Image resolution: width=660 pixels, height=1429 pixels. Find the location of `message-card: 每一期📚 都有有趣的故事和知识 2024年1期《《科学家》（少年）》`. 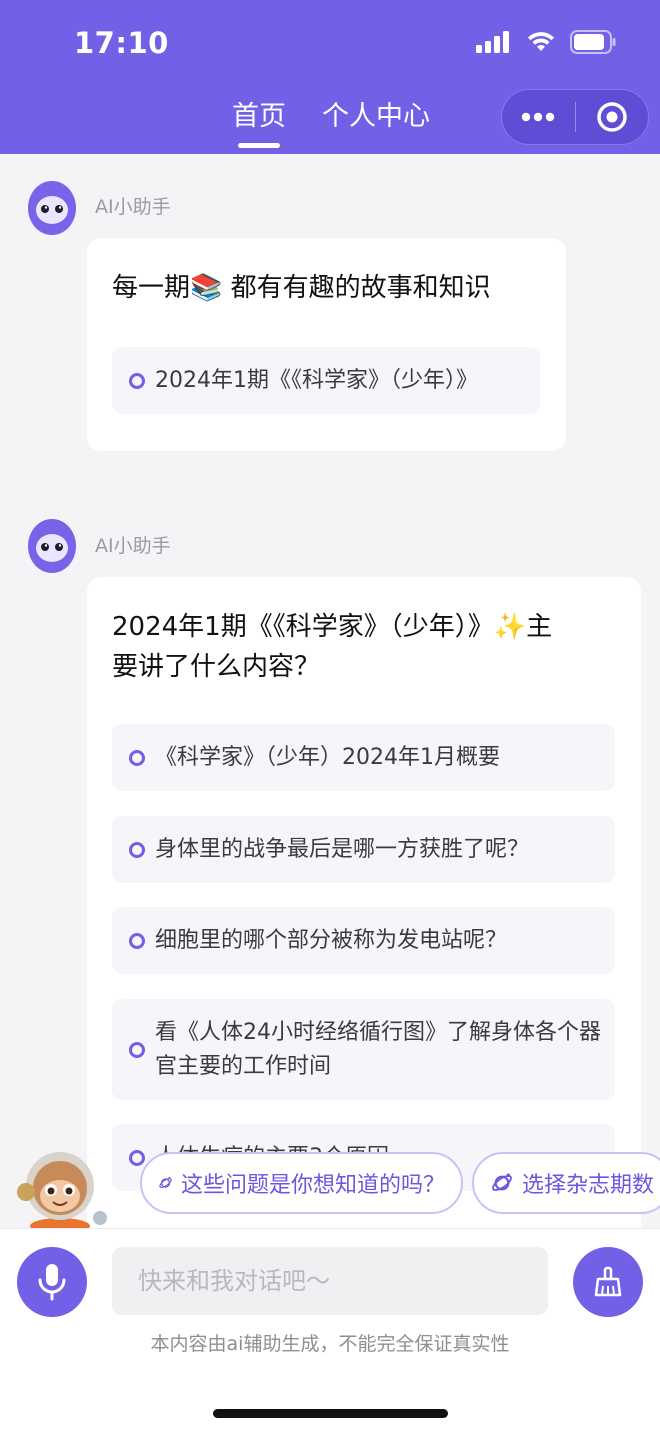

message-card: 每一期📚 都有有趣的故事和知识 2024年1期《《科学家》（少年）》 is located at coordinates (326, 344).